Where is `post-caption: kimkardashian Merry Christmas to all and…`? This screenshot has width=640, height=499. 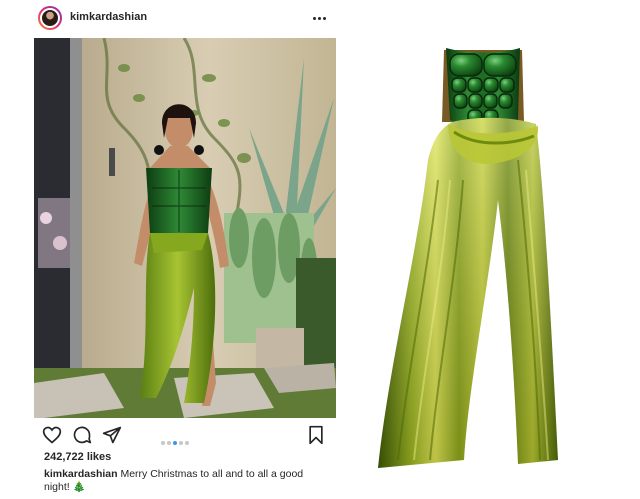
post-caption: kimkardashian Merry Christmas to all and… is located at coordinates (185, 481).